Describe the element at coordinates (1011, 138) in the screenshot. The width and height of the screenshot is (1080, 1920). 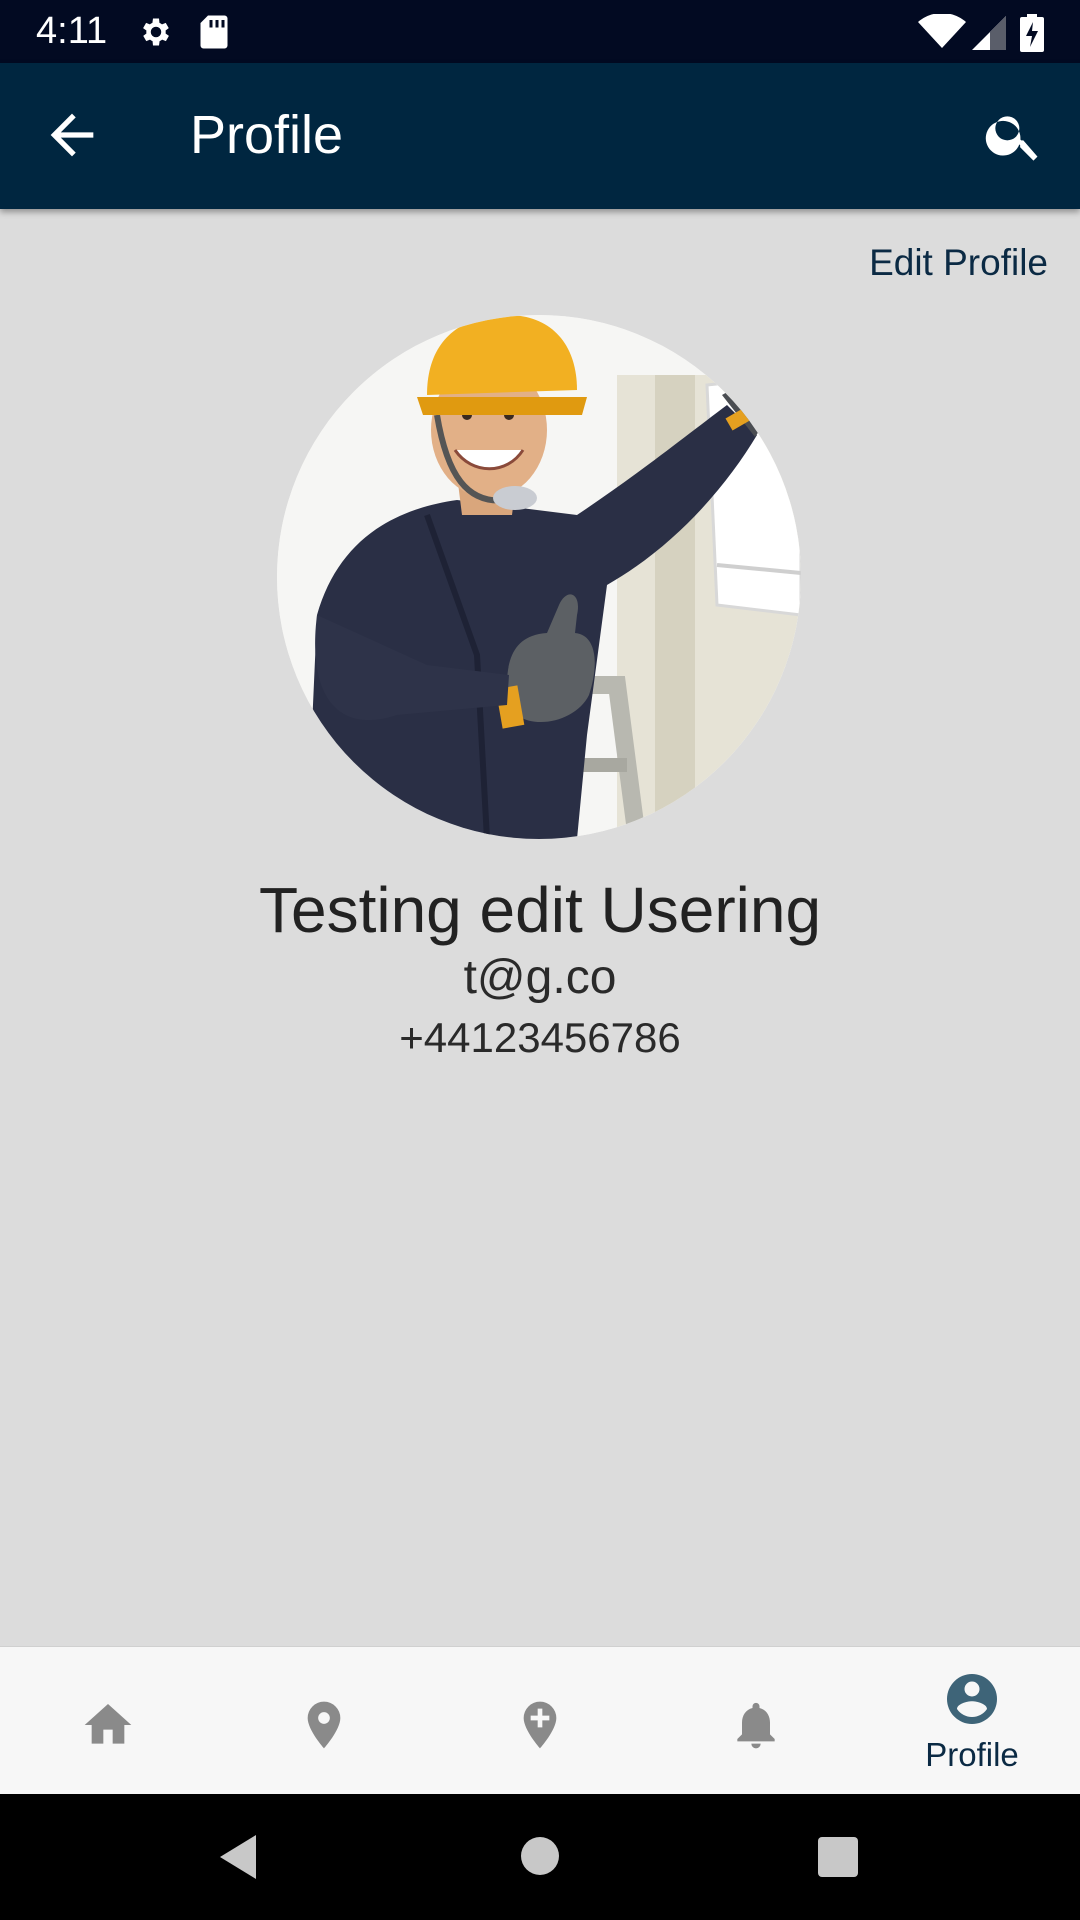
I see `search-icon` at that location.